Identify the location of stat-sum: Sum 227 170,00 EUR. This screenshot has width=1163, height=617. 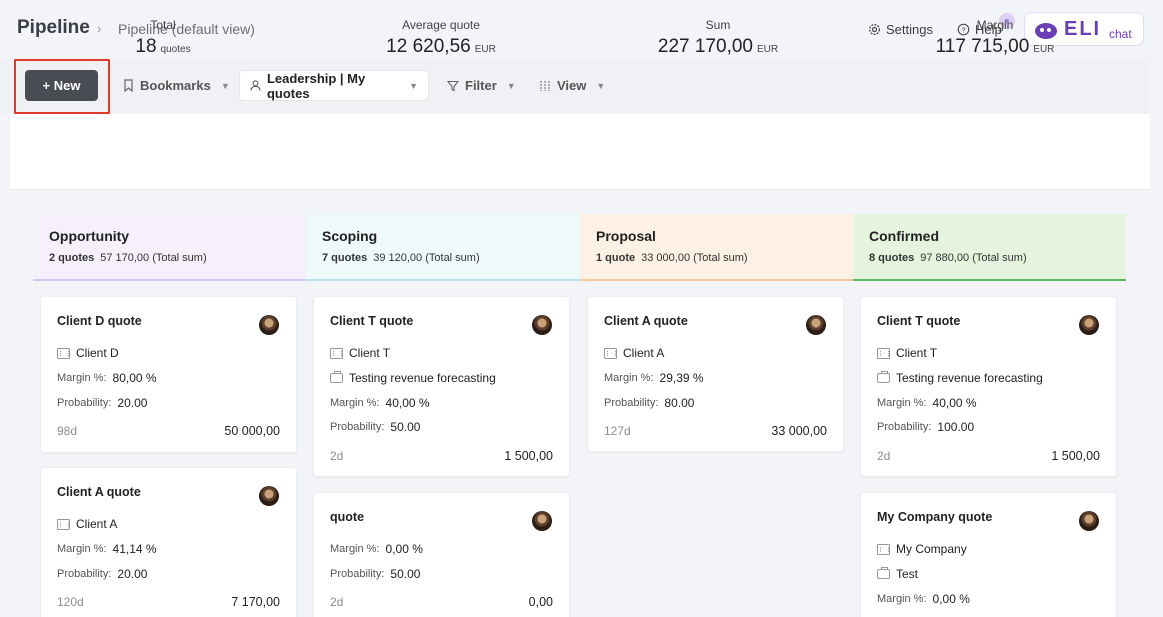
(718, 38).